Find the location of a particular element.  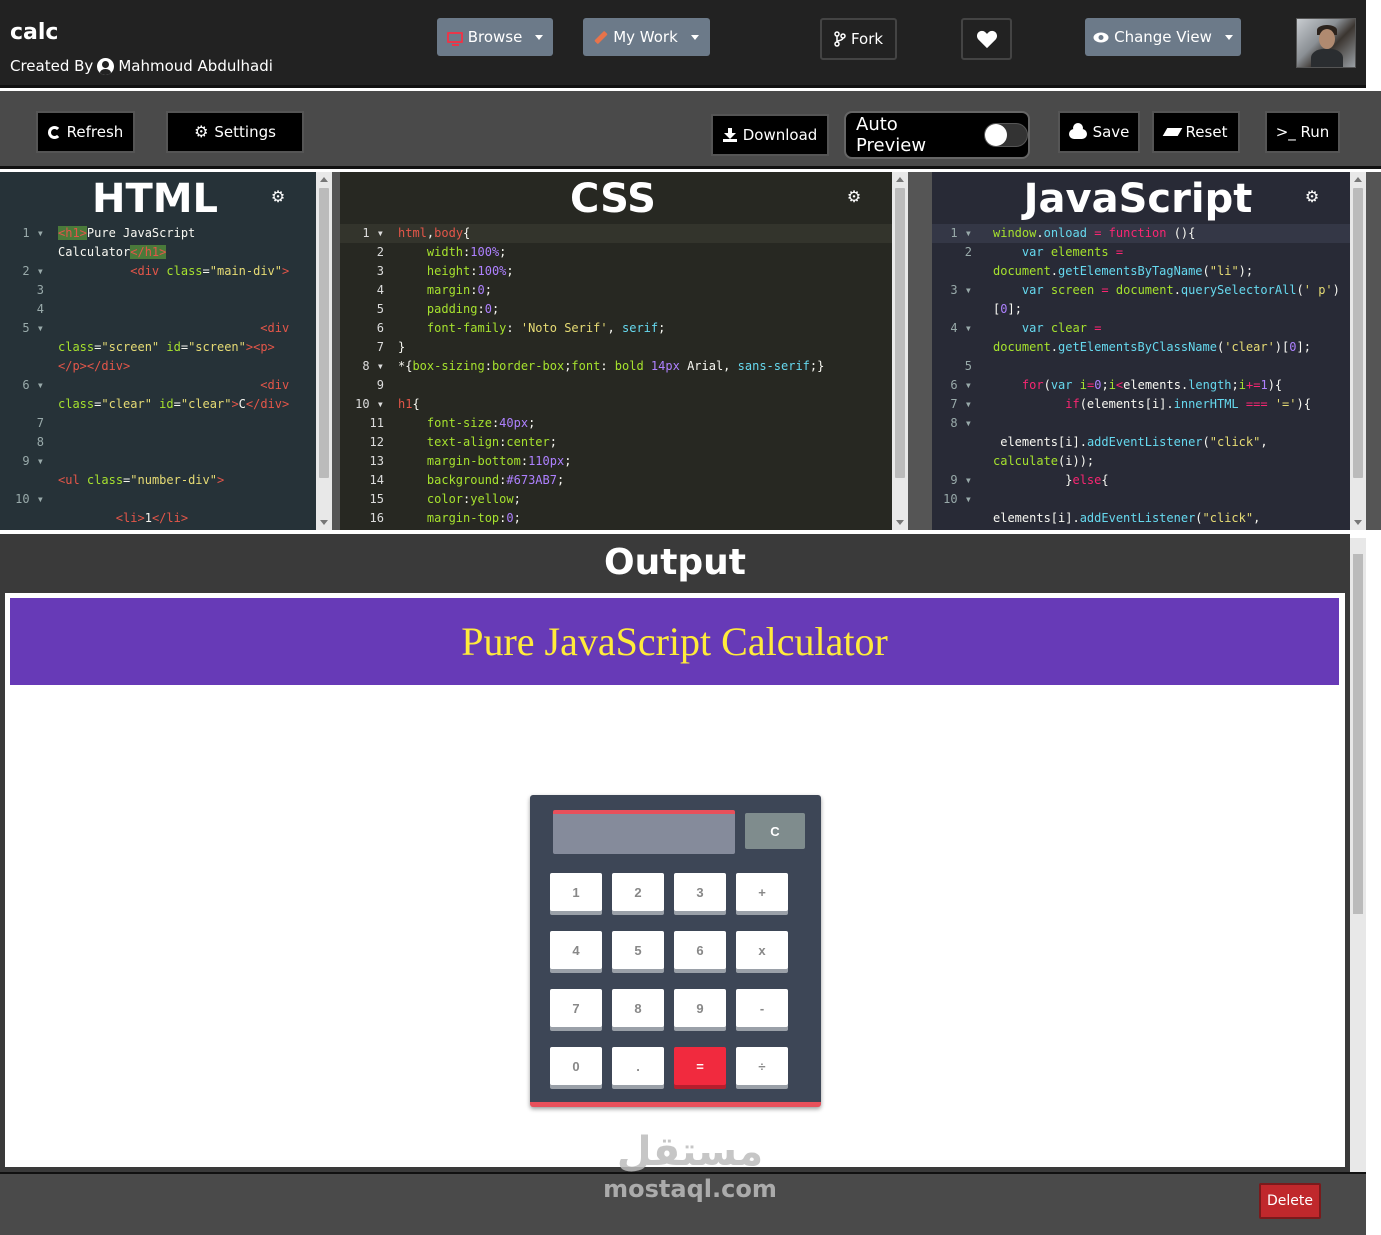

eye-icon is located at coordinates (1101, 37).